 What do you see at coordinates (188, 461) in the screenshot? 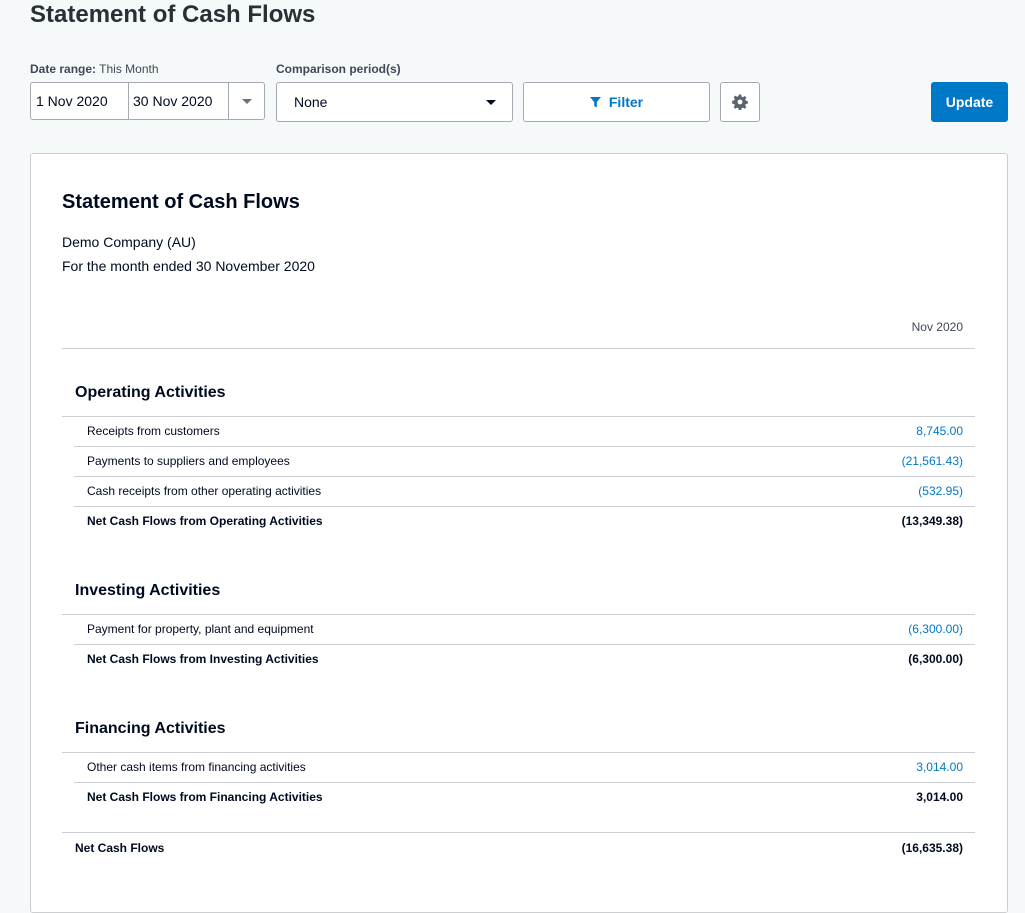
I see `row-label: Payments to suppliers and employees` at bounding box center [188, 461].